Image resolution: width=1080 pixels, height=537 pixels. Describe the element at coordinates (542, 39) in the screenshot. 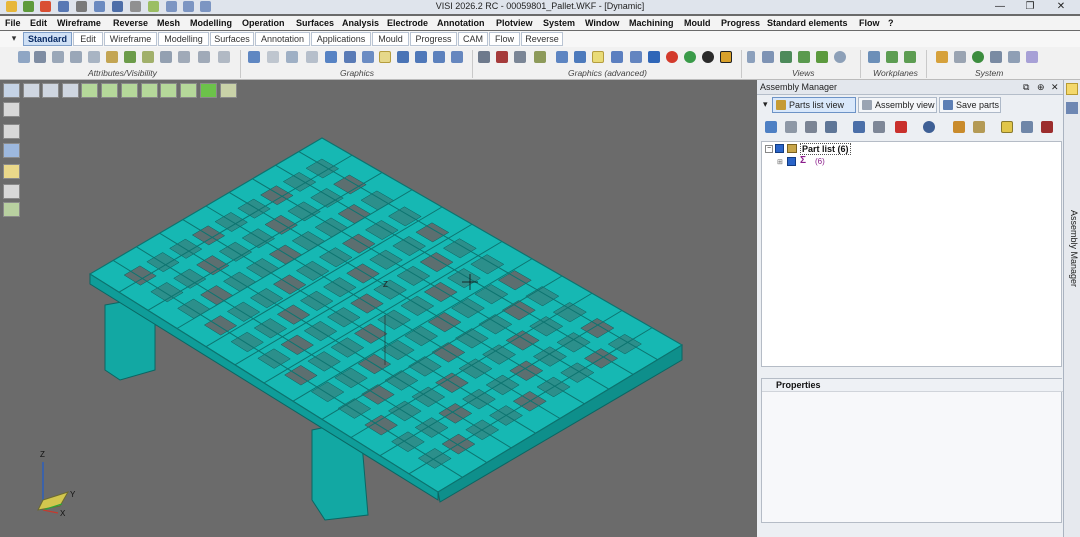

I see `tab-reverse: Reverse` at that location.